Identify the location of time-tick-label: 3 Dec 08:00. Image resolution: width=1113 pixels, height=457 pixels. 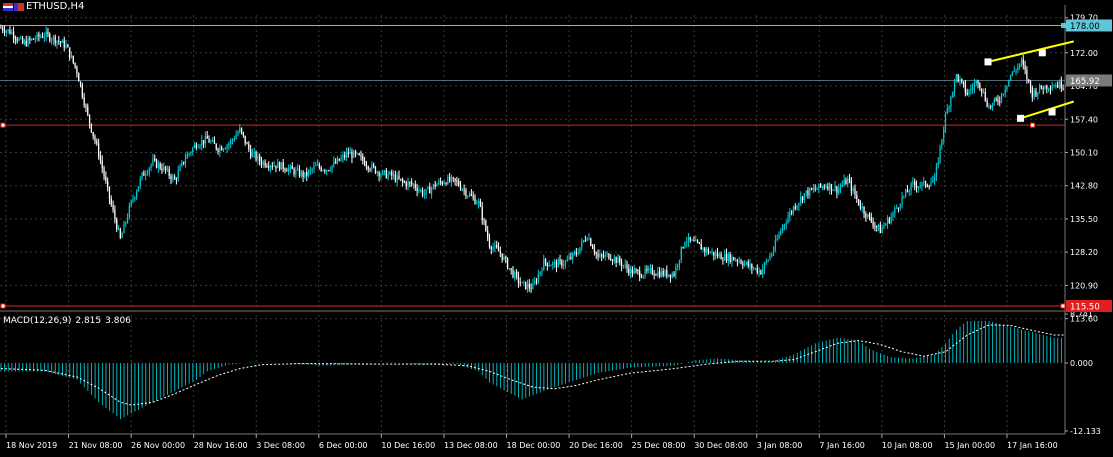
(280, 445).